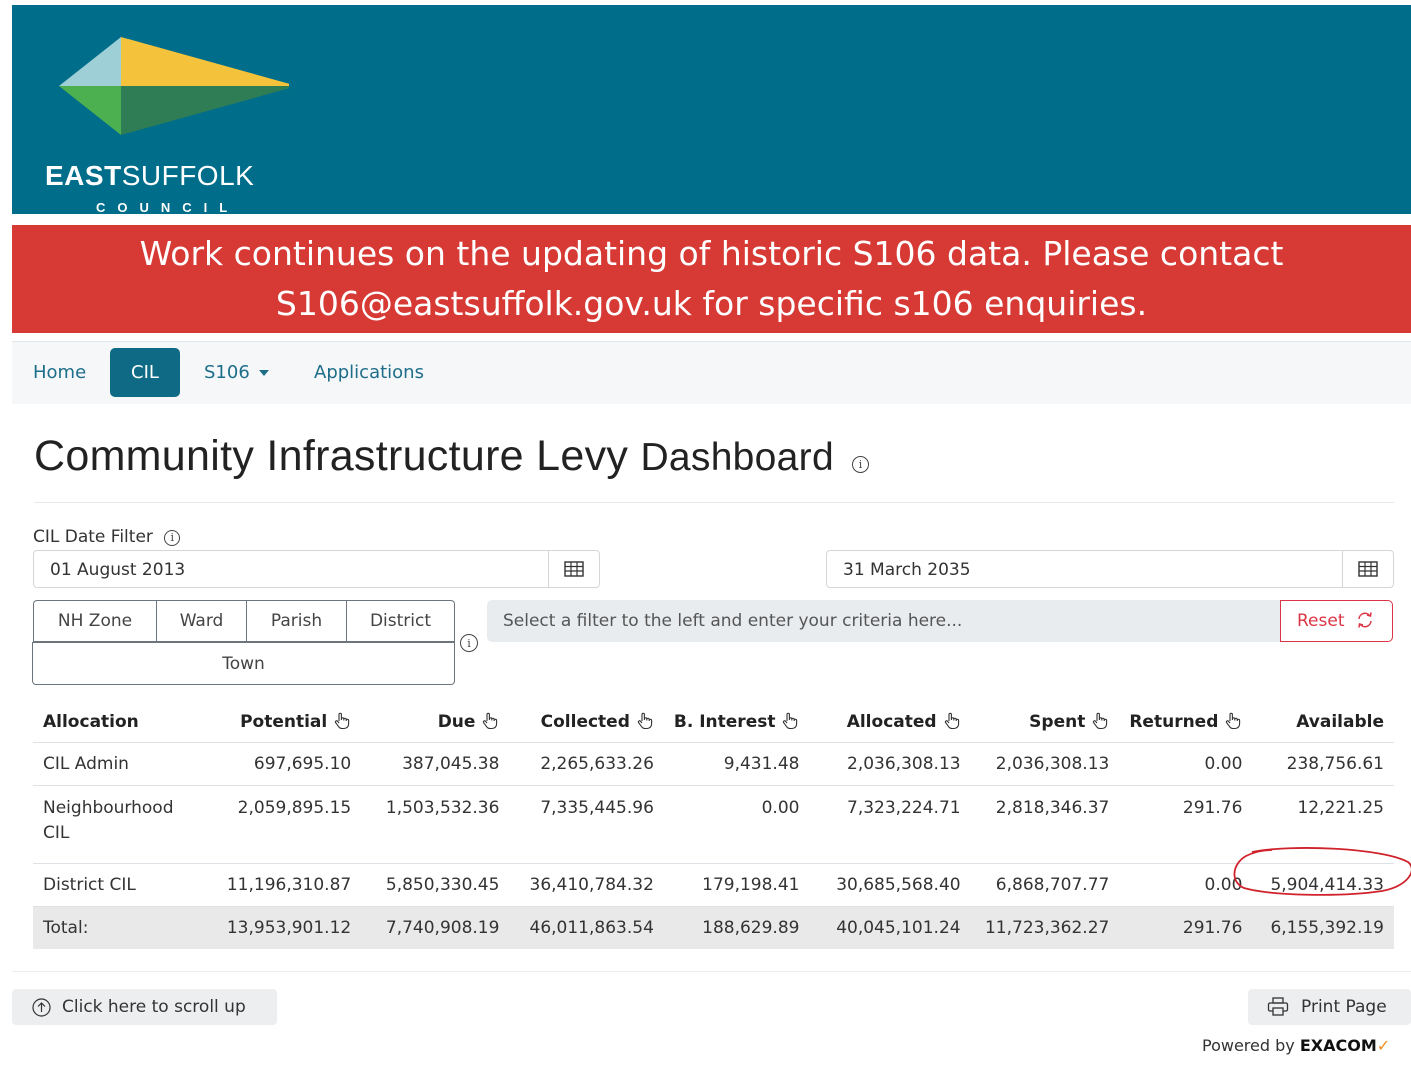 This screenshot has height=1069, width=1411. What do you see at coordinates (56, 833) in the screenshot?
I see `cell-allocation-line2: CIL` at bounding box center [56, 833].